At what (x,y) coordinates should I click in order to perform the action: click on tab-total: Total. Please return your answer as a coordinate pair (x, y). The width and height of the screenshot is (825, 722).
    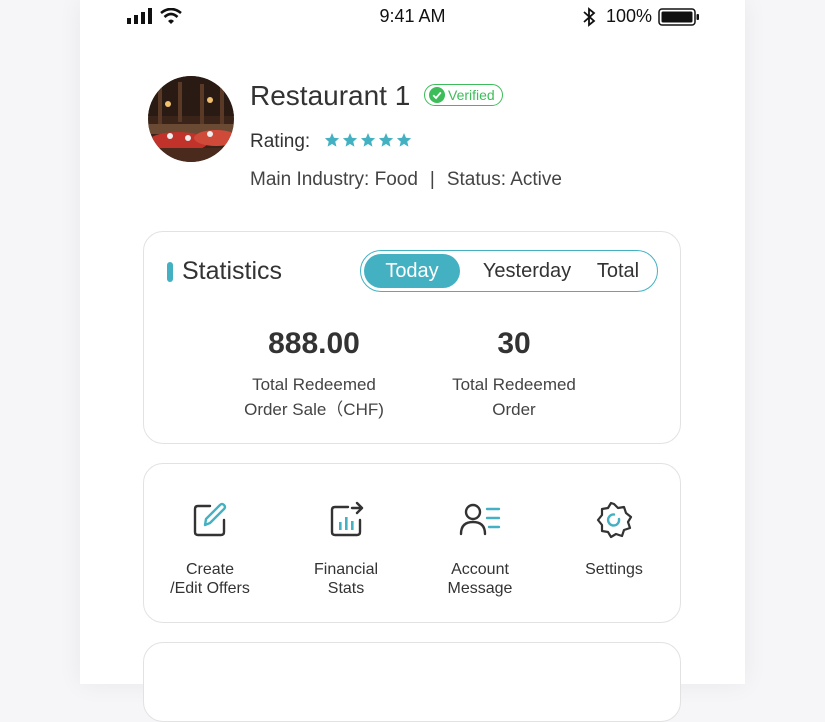
    Looking at the image, I should click on (618, 271).